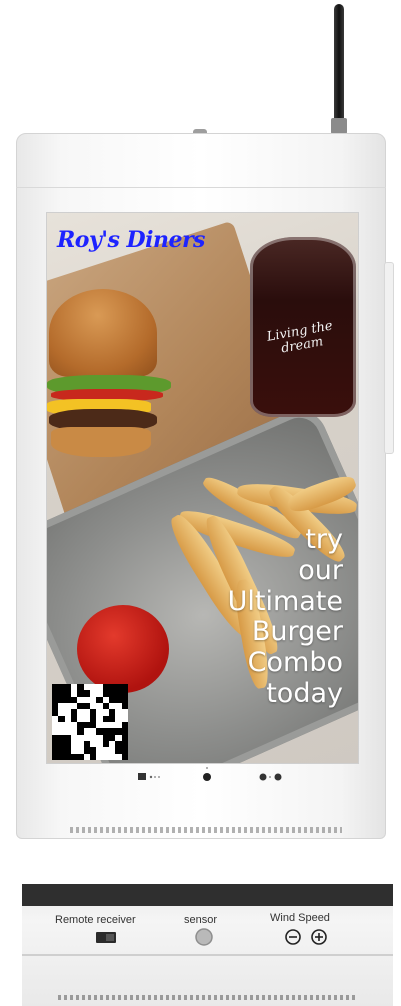 Image resolution: width=401 pixels, height=1006 pixels. What do you see at coordinates (319, 937) in the screenshot?
I see `plus-icon` at bounding box center [319, 937].